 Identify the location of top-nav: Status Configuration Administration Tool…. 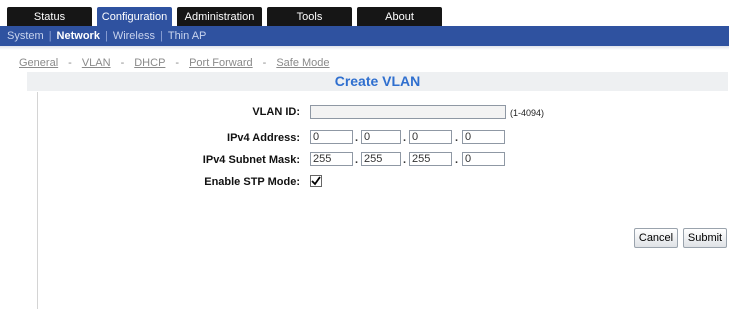
(227, 16).